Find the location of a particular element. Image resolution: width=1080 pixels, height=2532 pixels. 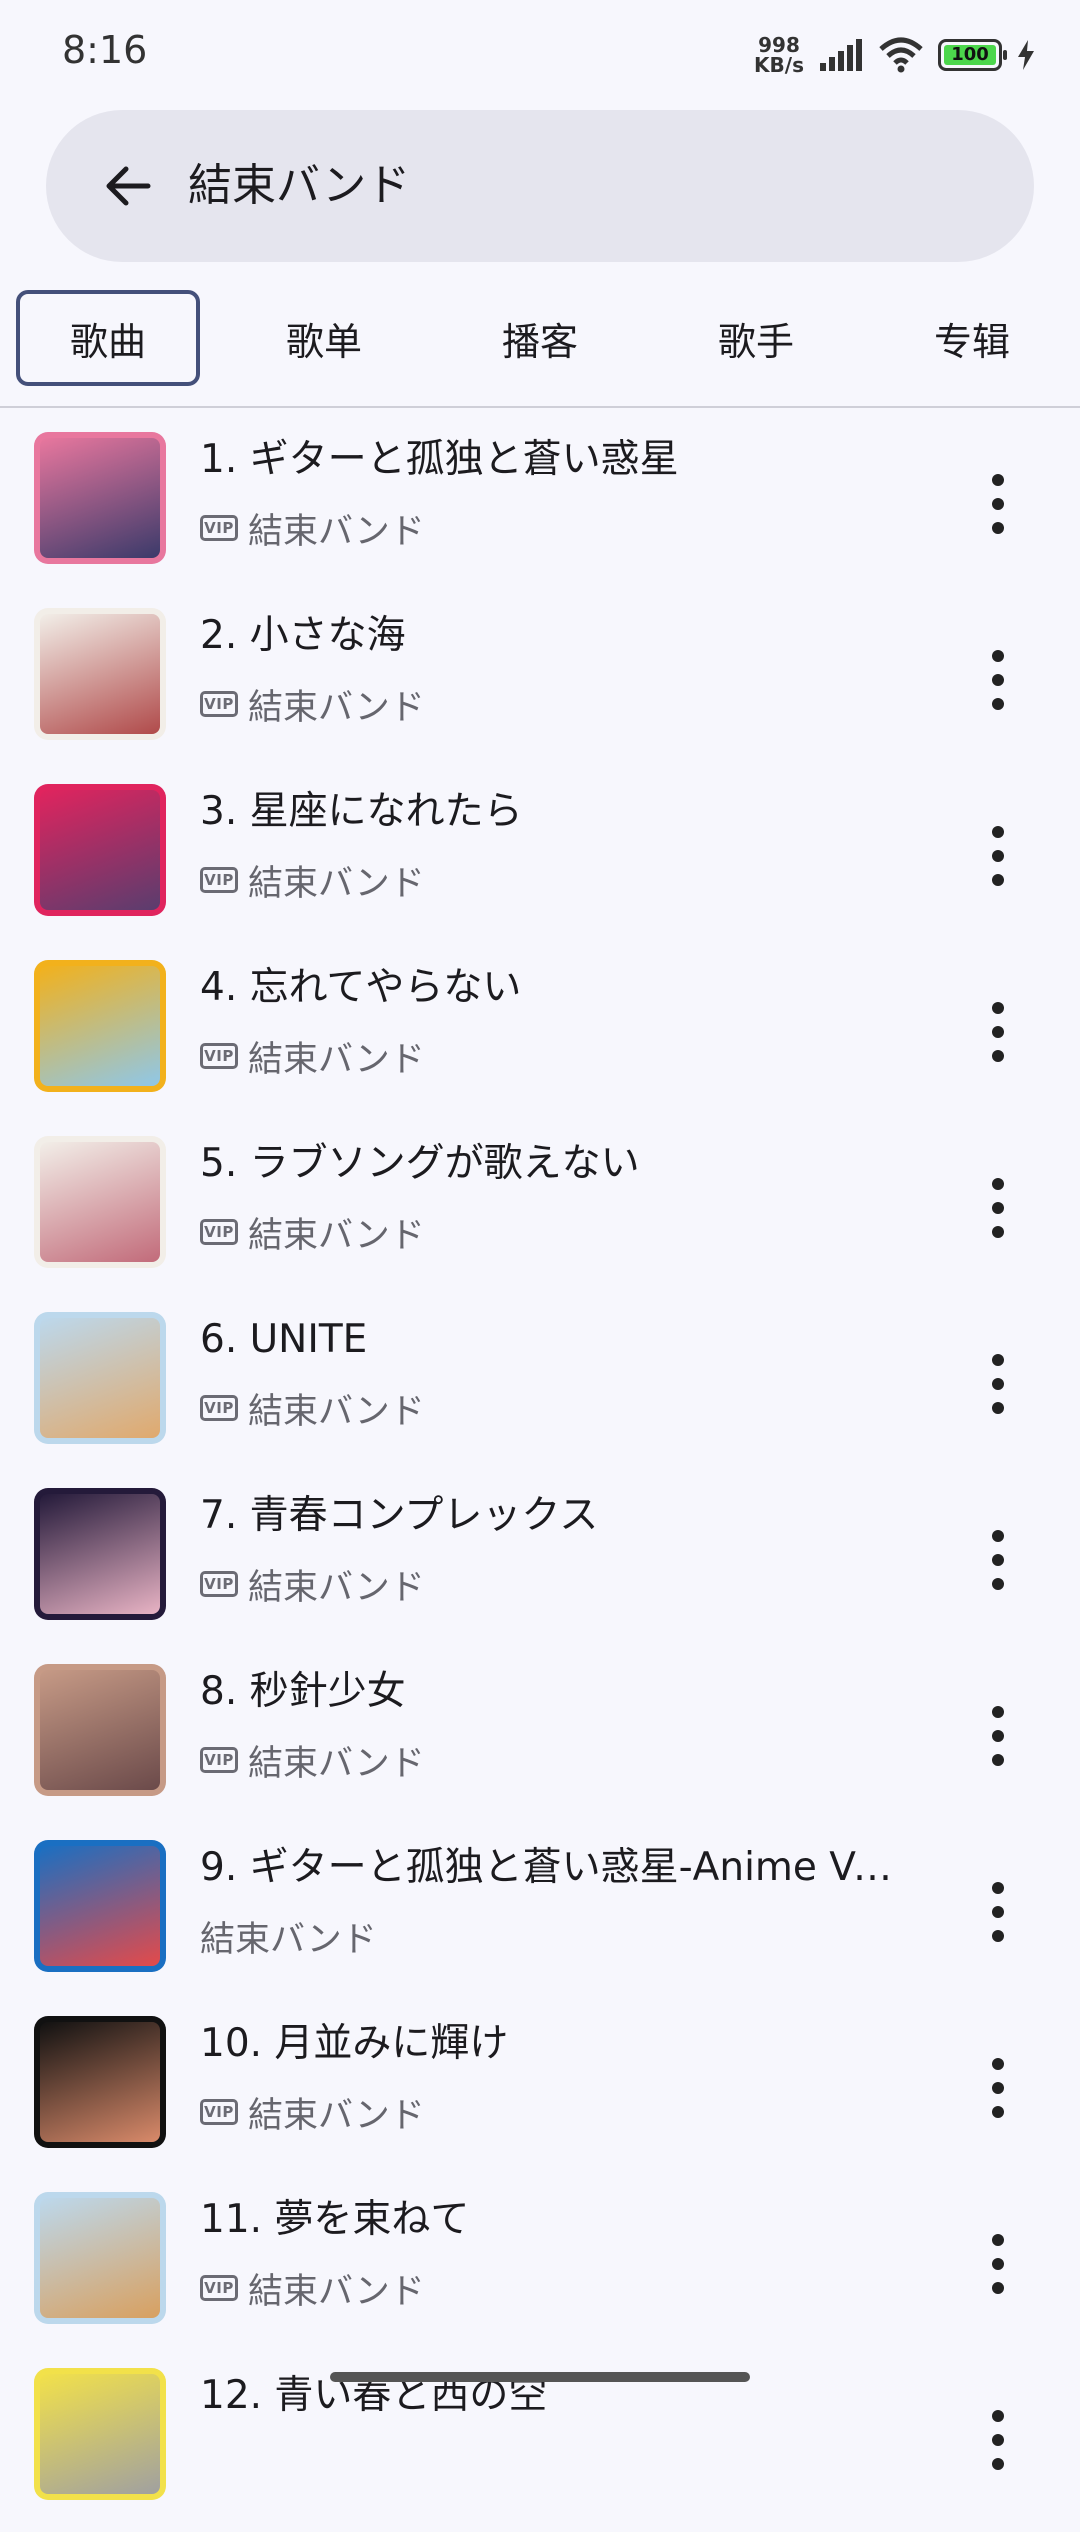

song-title: 7. 青春コンプレックス is located at coordinates (399, 1515).